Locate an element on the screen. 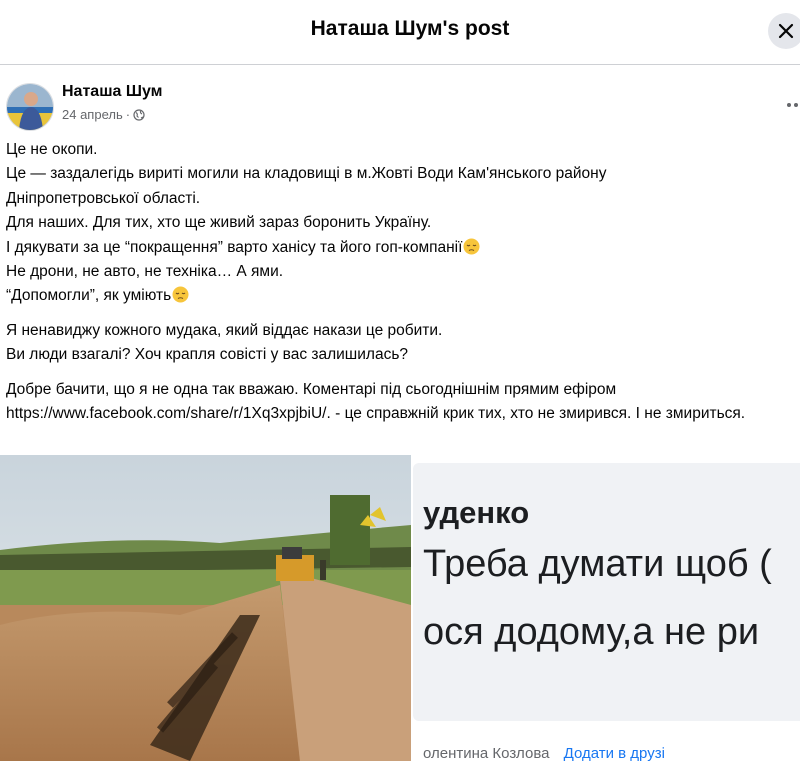 This screenshot has width=800, height=761. dialog-header: Наташа Шум's post is located at coordinates (400, 32).